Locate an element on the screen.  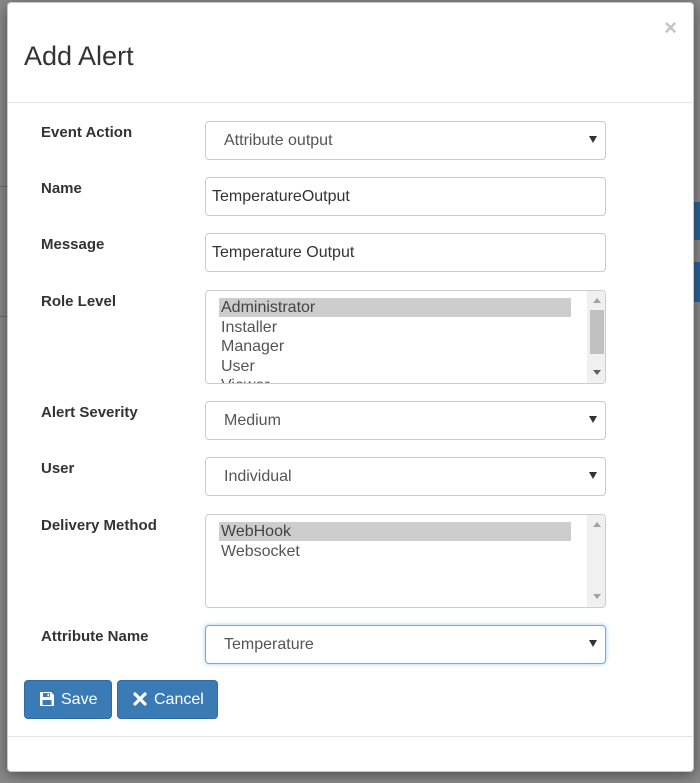
save-button: Save is located at coordinates (68, 699).